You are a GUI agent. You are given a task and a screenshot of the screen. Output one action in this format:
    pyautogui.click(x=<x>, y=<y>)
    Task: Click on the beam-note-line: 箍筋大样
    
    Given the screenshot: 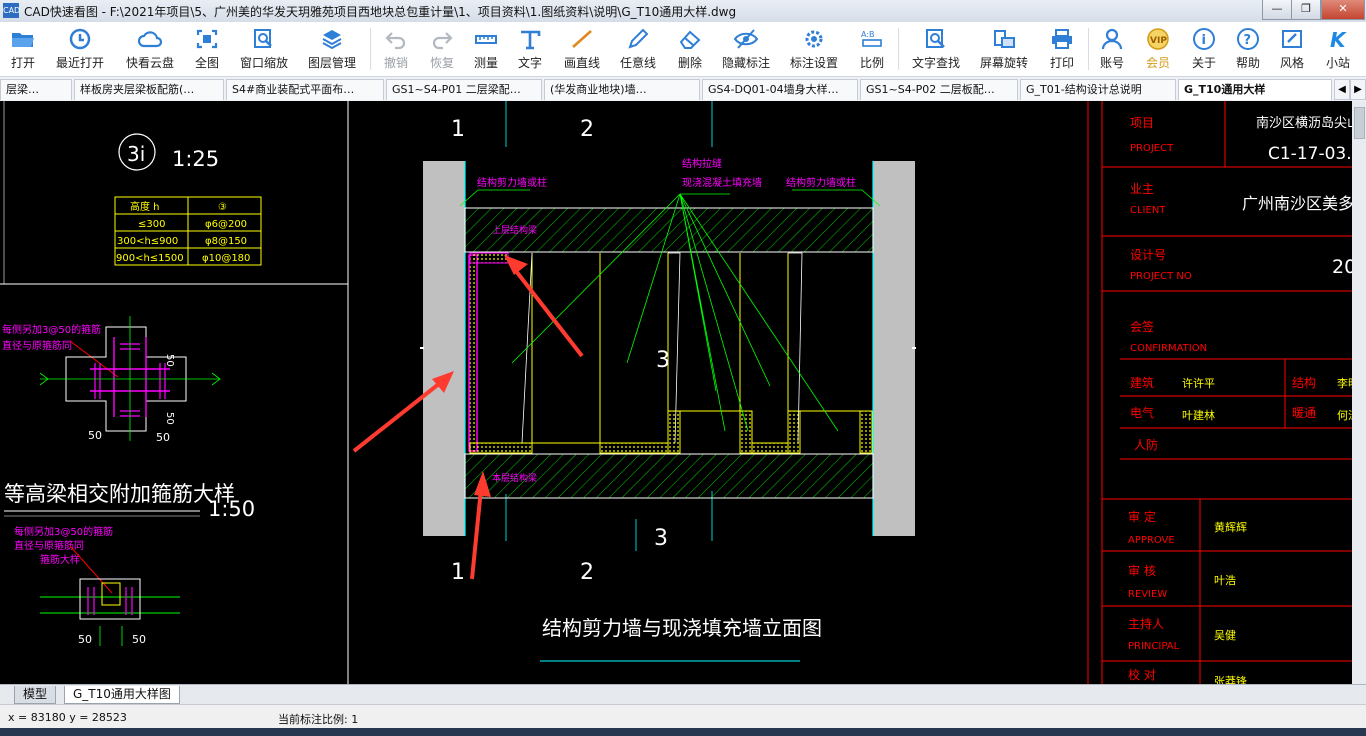 What is the action you would take?
    pyautogui.click(x=60, y=559)
    